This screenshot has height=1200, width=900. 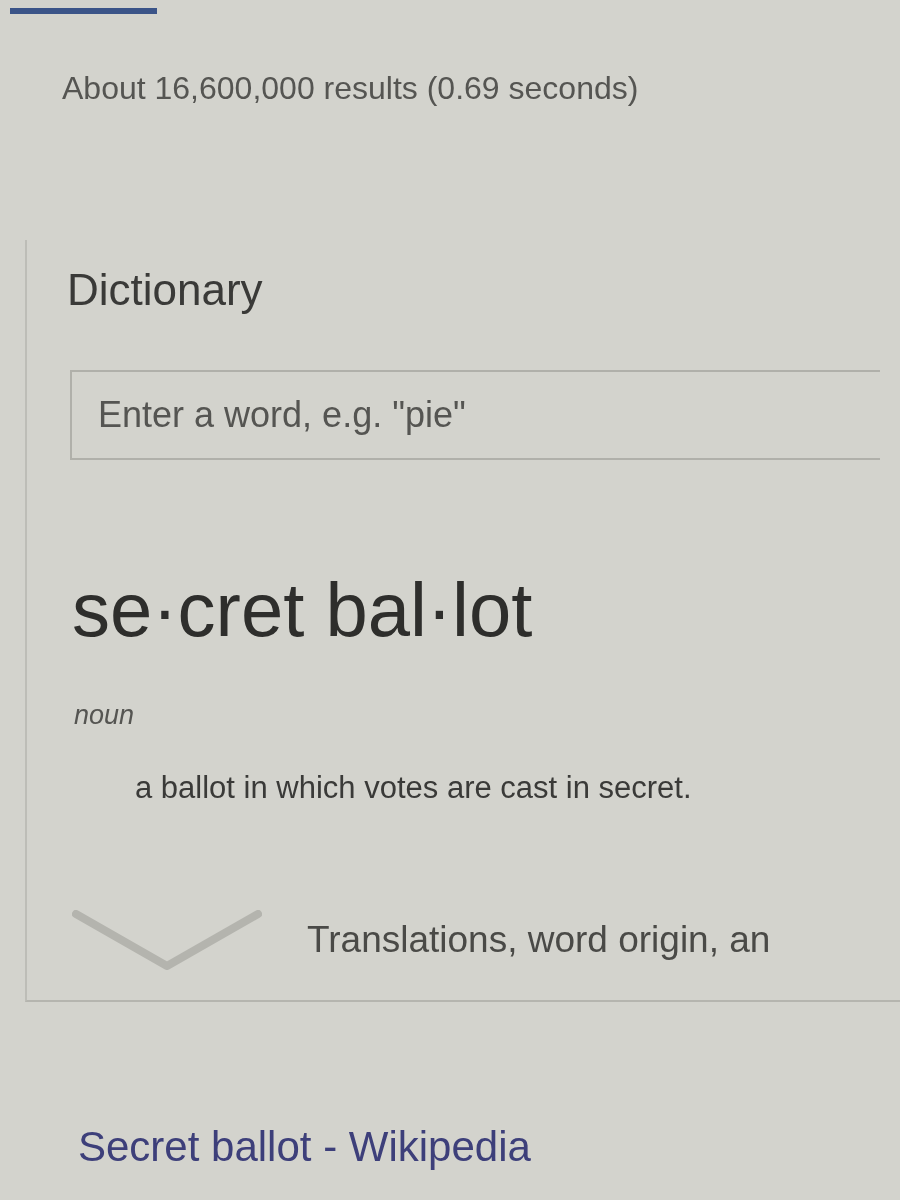 I want to click on result-title-link: Secret ballot - Wikipedia, so click(x=304, y=1147).